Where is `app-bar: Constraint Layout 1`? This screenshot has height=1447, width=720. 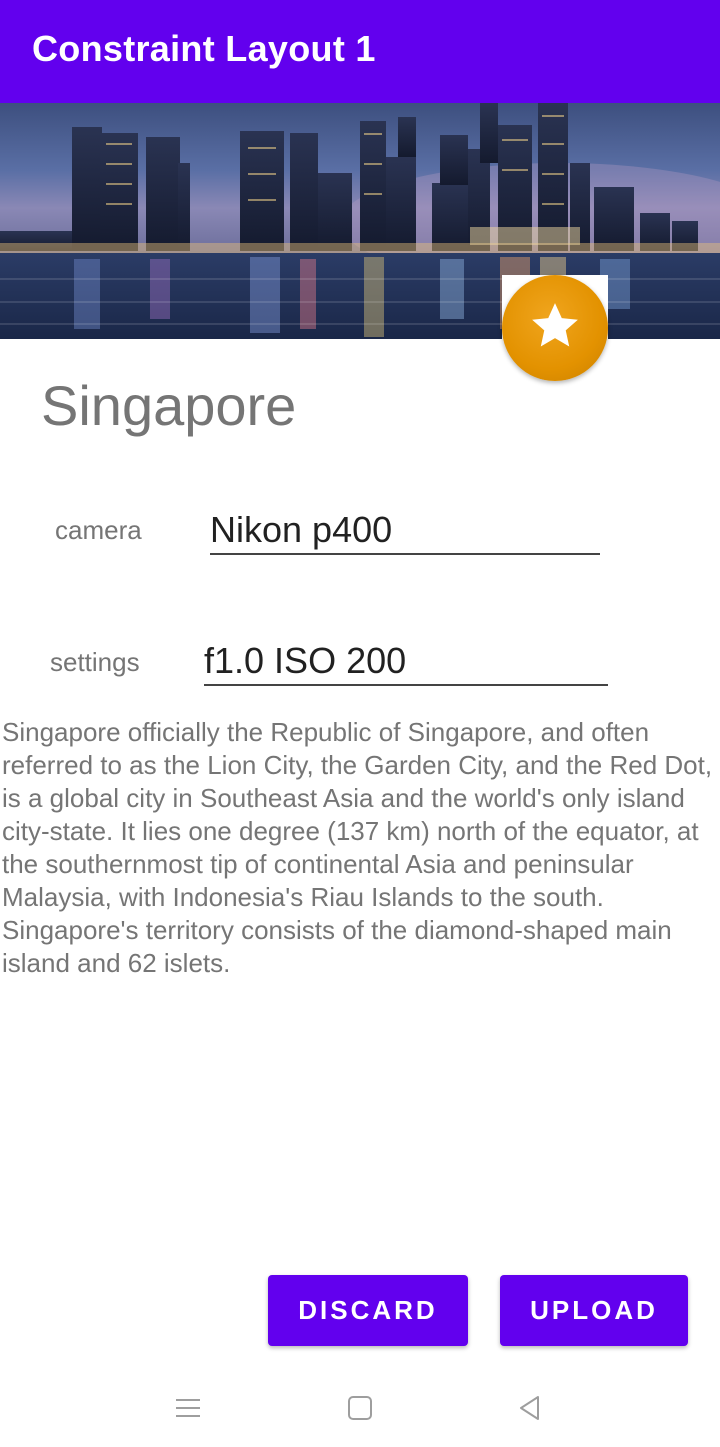
app-bar: Constraint Layout 1 is located at coordinates (360, 51).